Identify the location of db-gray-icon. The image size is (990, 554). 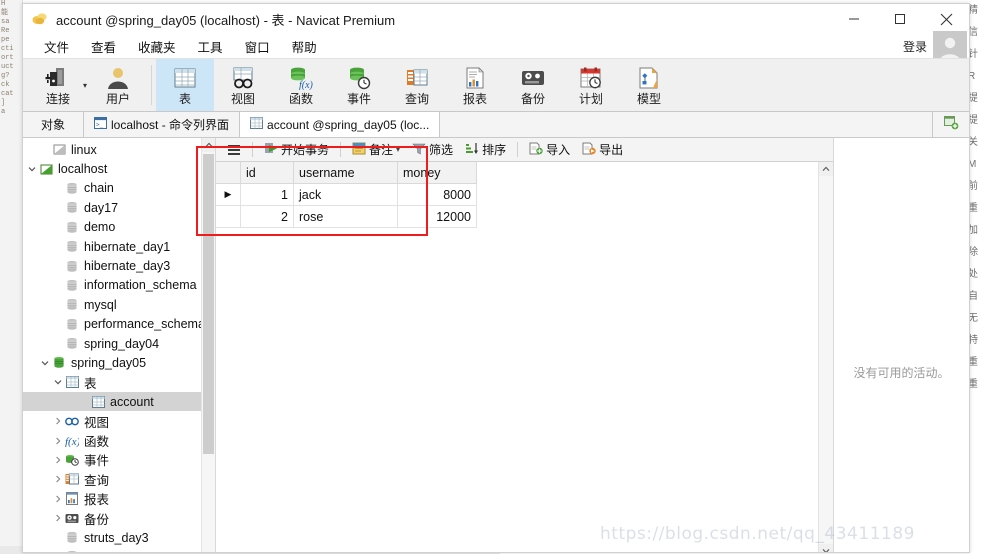
(72, 537).